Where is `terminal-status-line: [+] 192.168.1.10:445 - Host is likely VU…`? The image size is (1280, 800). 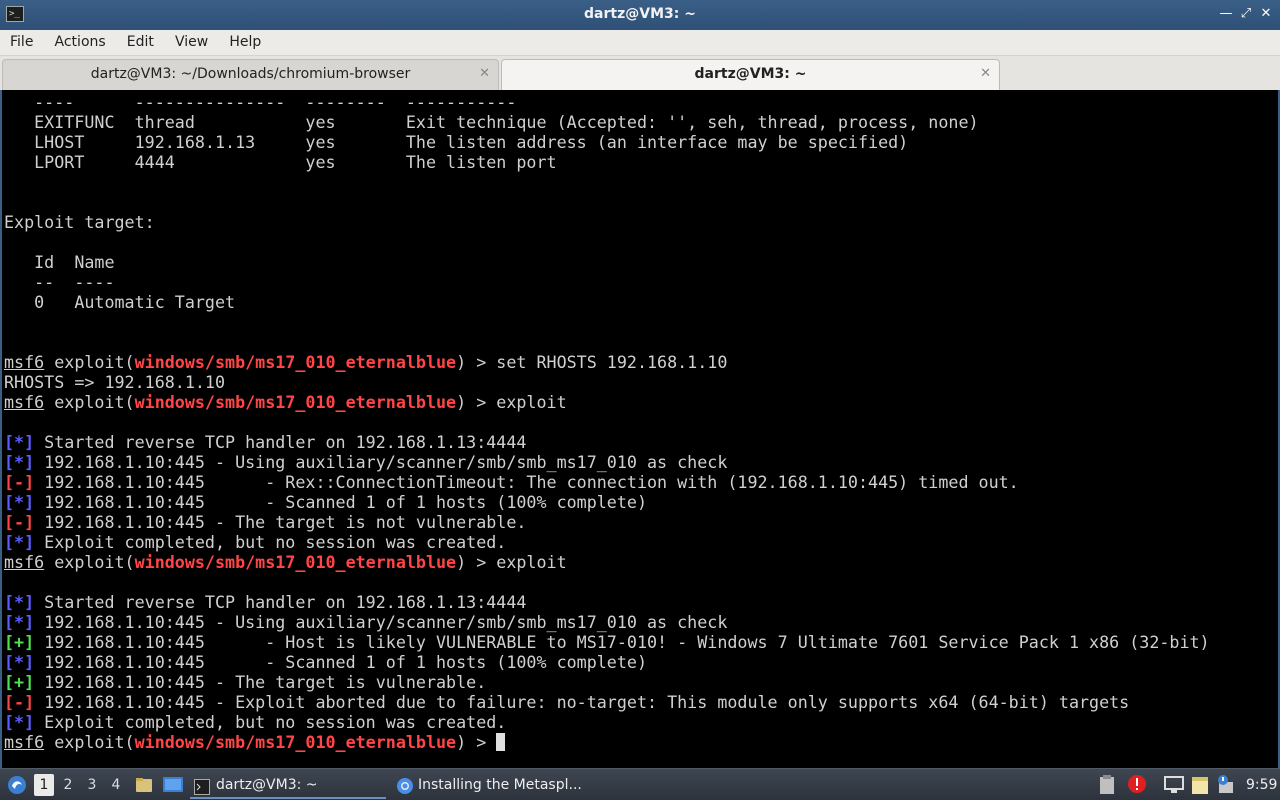 terminal-status-line: [+] 192.168.1.10:445 - Host is likely VU… is located at coordinates (607, 642).